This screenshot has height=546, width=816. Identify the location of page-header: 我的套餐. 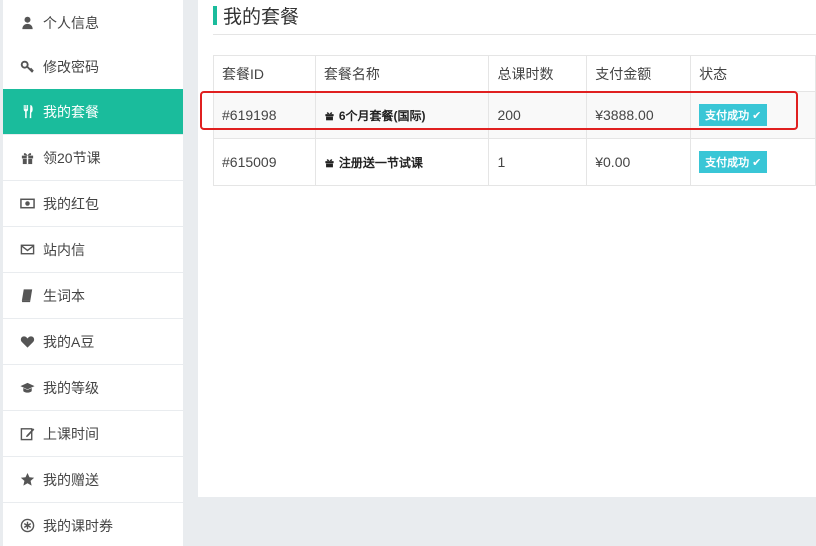
(514, 20).